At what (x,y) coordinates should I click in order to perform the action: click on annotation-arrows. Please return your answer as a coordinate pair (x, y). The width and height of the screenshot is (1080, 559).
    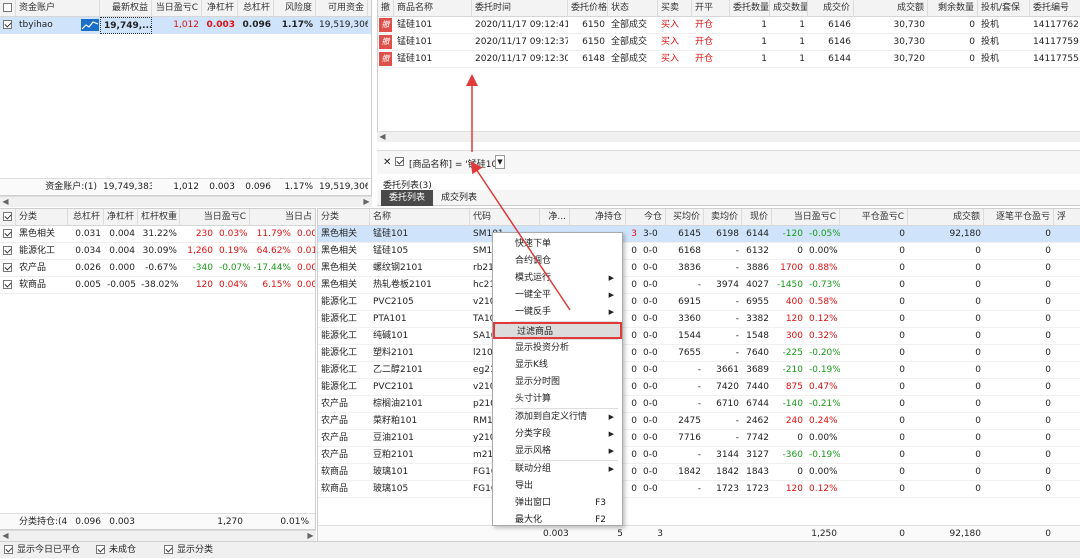
    Looking at the image, I should click on (518, 192).